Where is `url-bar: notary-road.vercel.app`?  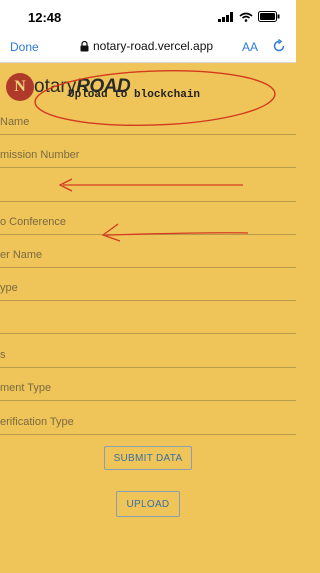 url-bar: notary-road.vercel.app is located at coordinates (146, 46).